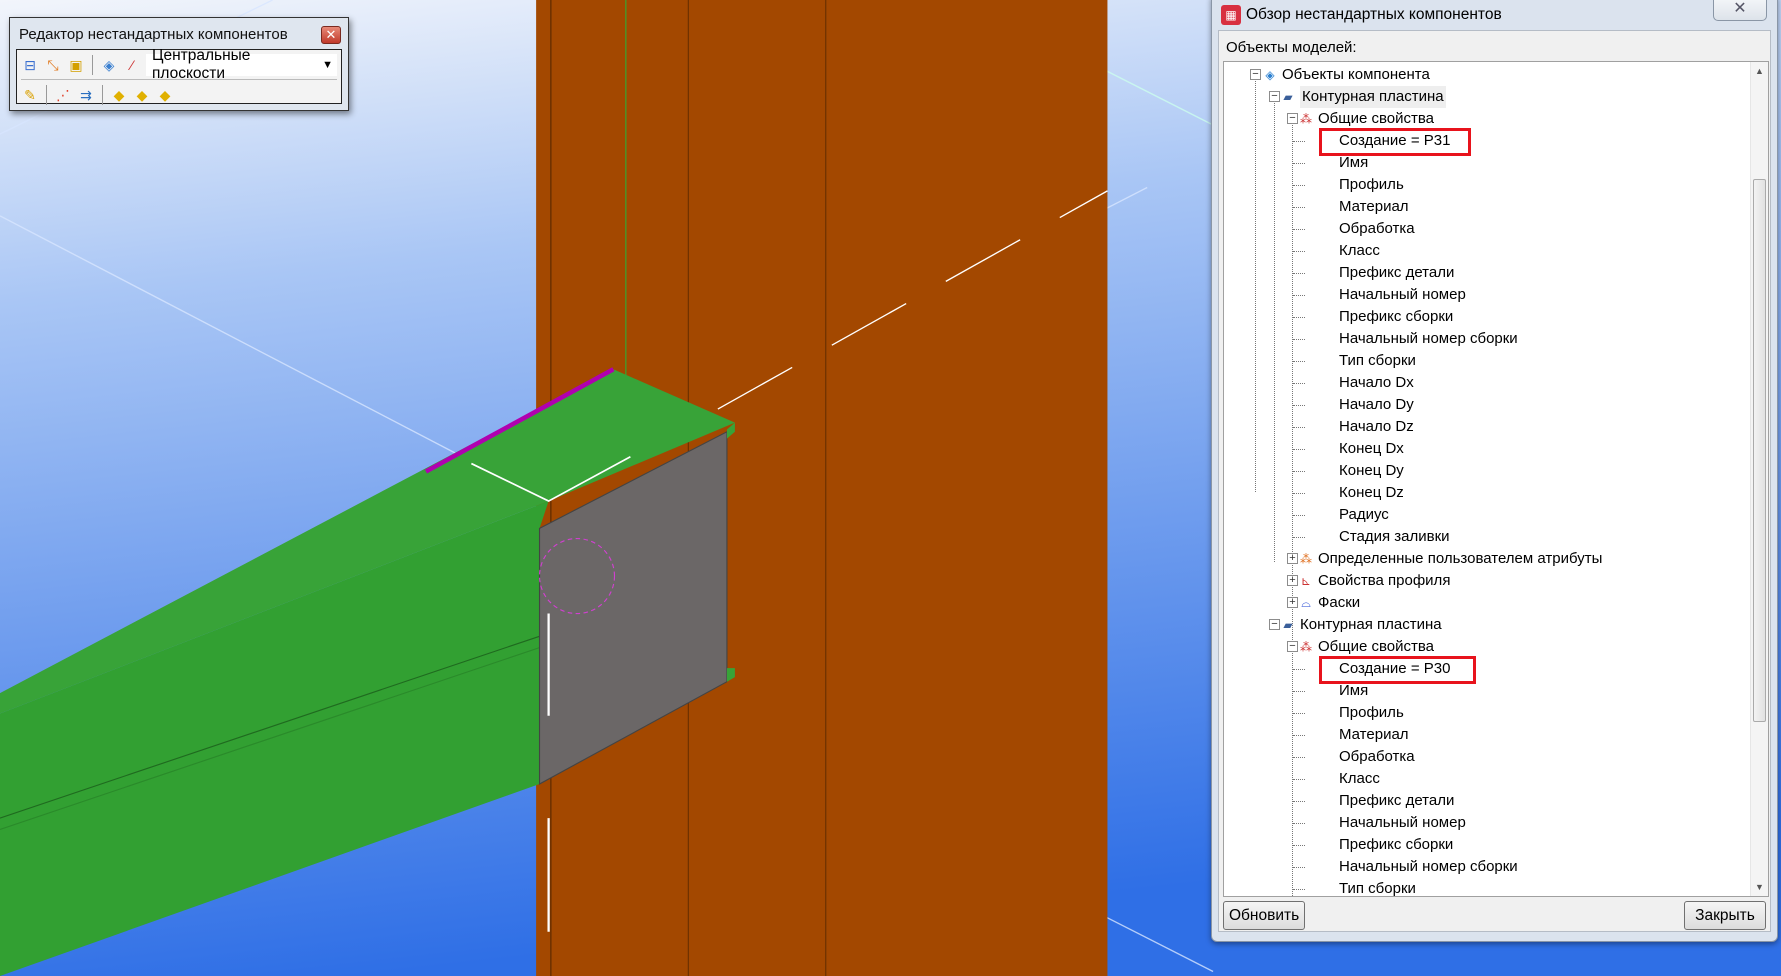 The image size is (1781, 976). Describe the element at coordinates (1394, 537) in the screenshot. I see `tree-item: Стадия заливки` at that location.